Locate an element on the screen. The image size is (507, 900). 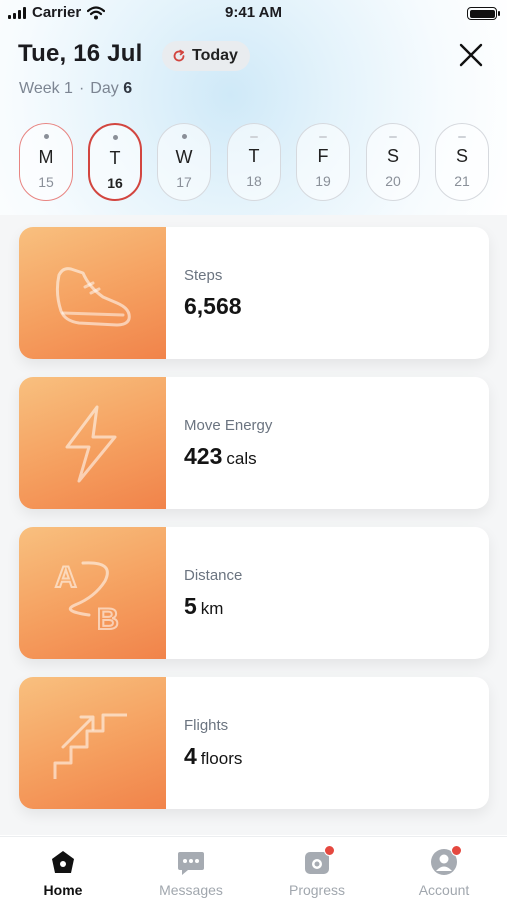
battery-icon is located at coordinates (483, 13).